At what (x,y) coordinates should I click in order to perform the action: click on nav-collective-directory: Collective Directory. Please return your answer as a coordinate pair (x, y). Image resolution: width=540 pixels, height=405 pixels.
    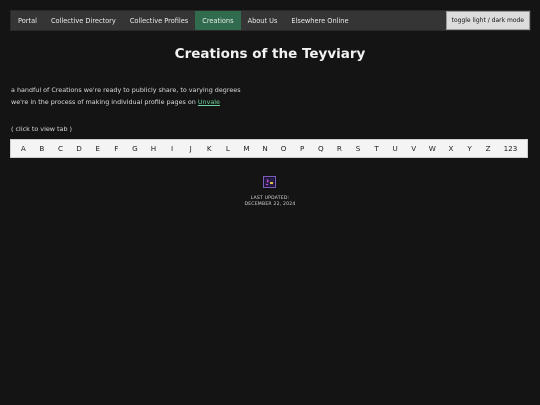
    Looking at the image, I should click on (83, 20).